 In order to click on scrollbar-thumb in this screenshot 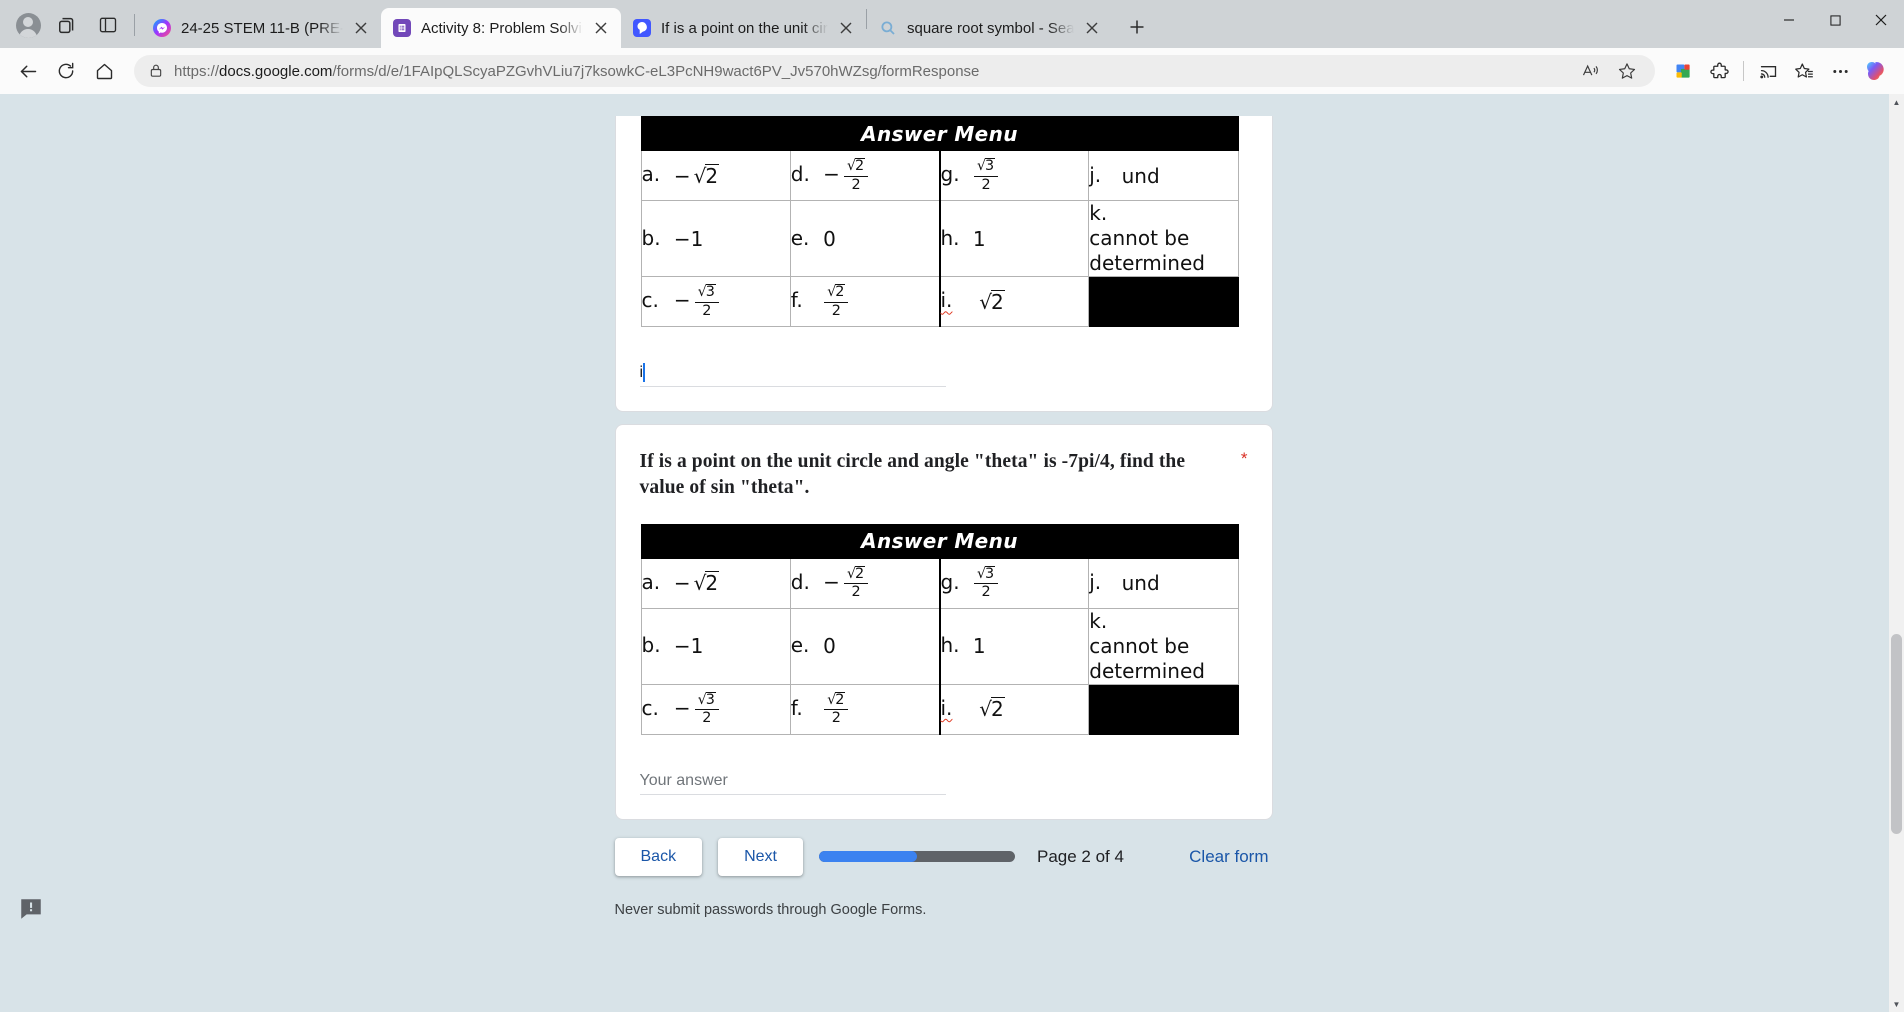, I will do `click(1896, 734)`.